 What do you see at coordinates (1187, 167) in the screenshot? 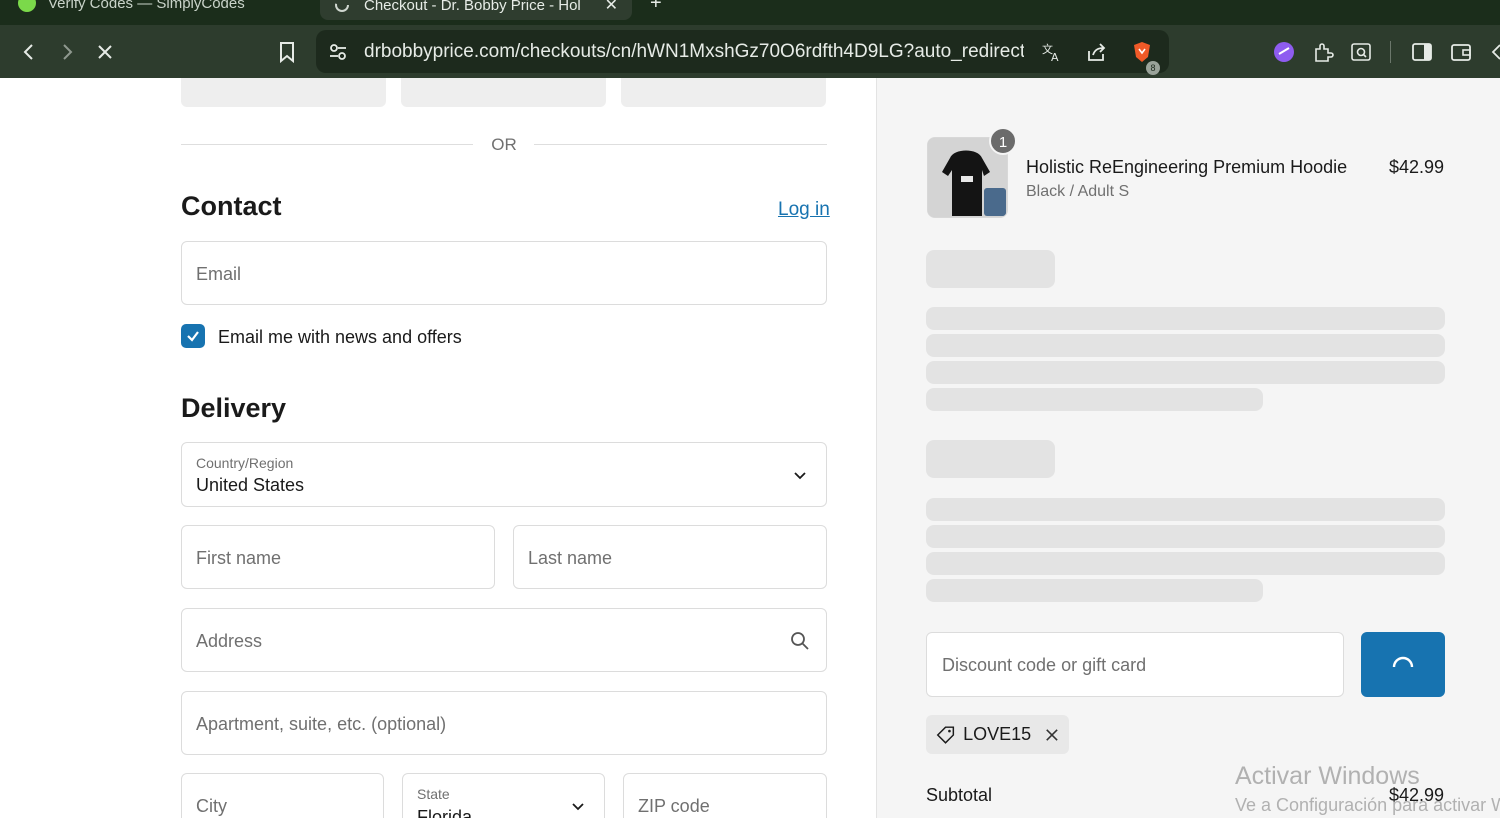
I see `product-name: Holistic ReEngineering Premium Hoodie` at bounding box center [1187, 167].